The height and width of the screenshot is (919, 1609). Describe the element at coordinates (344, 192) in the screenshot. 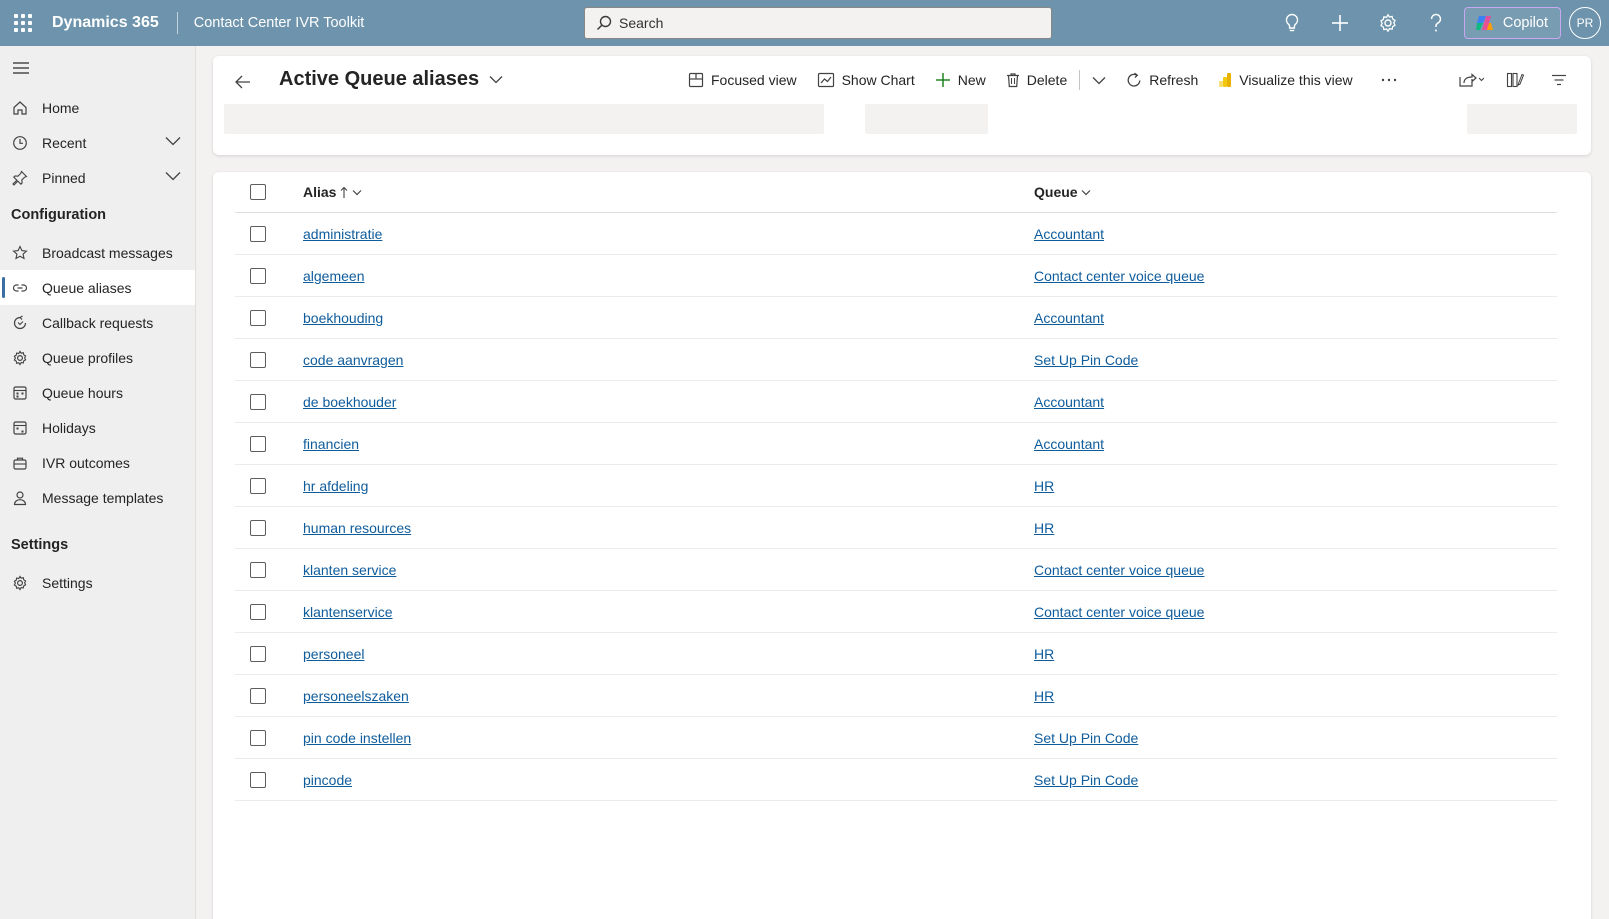

I see `sort-ascending-icon` at that location.